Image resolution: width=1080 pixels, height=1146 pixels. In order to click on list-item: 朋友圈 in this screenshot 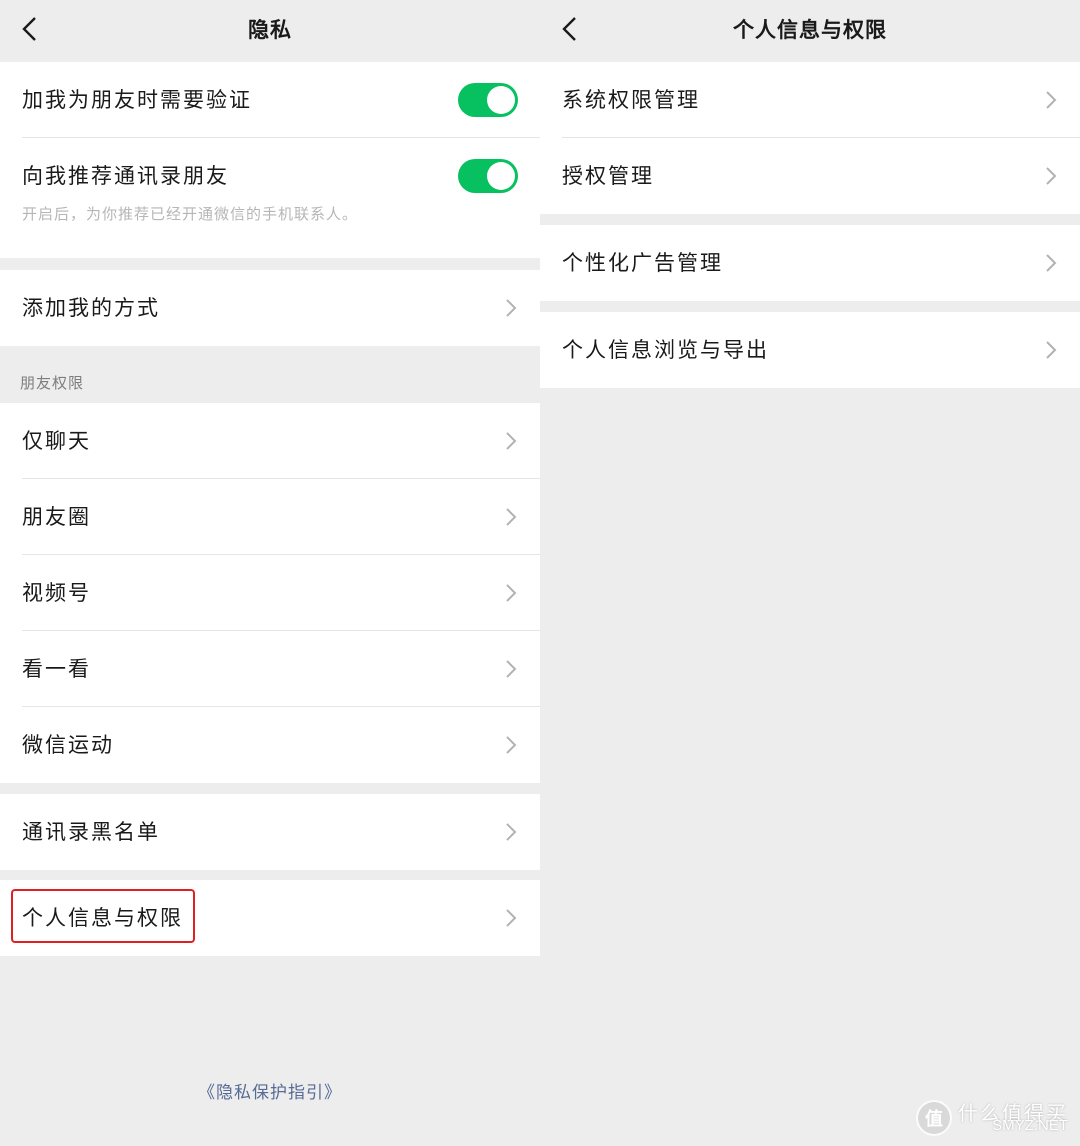, I will do `click(270, 517)`.